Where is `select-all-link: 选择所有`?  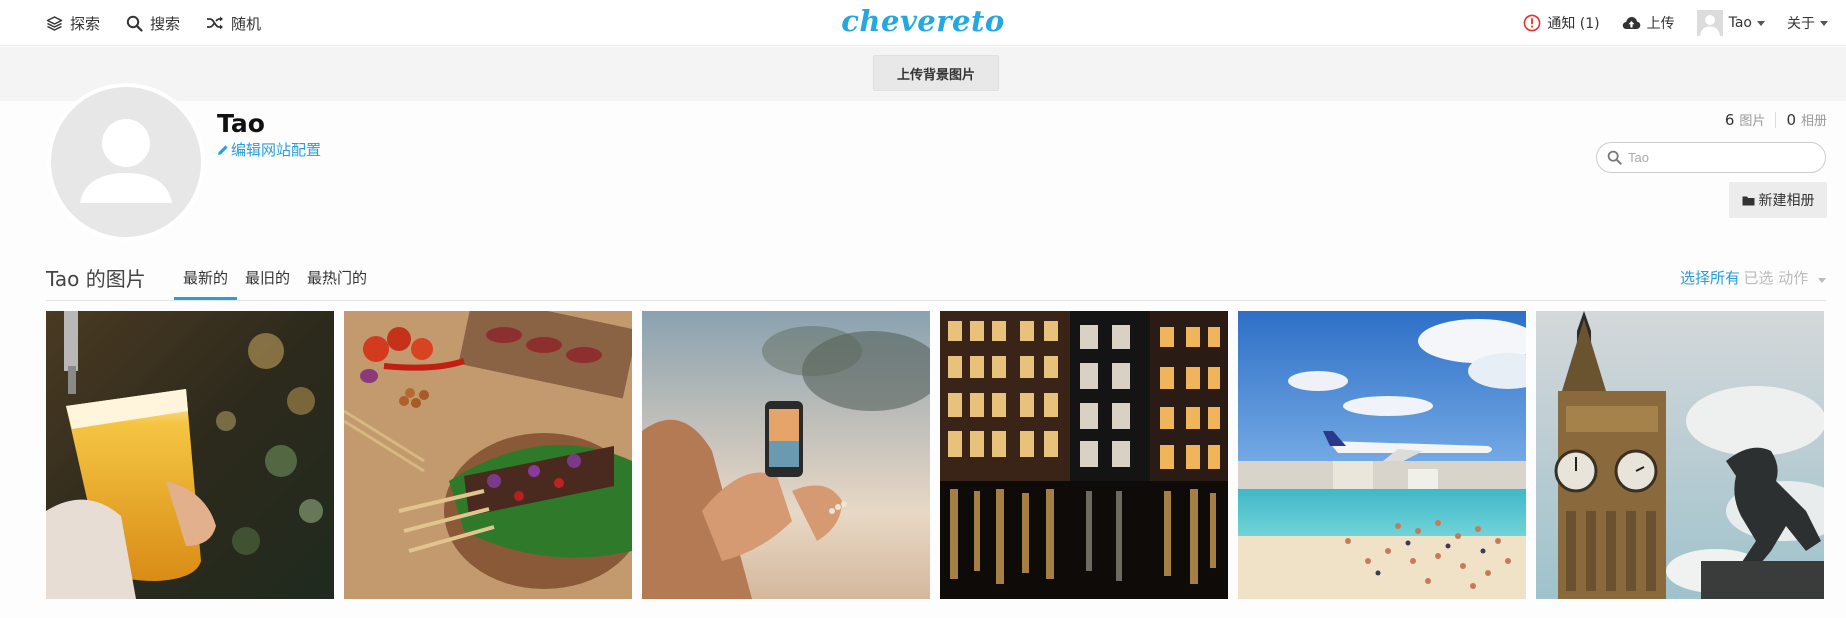
select-all-link: 选择所有 is located at coordinates (1710, 277).